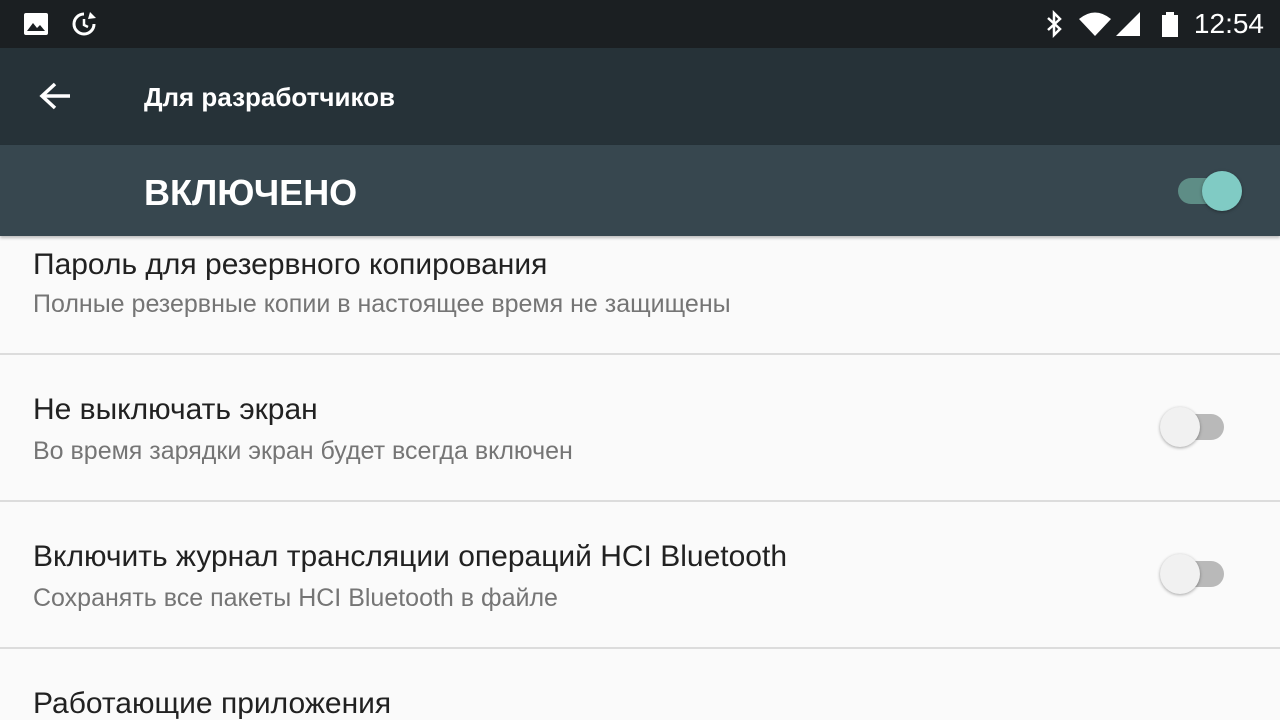 The image size is (1280, 720). What do you see at coordinates (84, 24) in the screenshot?
I see `sync-icon` at bounding box center [84, 24].